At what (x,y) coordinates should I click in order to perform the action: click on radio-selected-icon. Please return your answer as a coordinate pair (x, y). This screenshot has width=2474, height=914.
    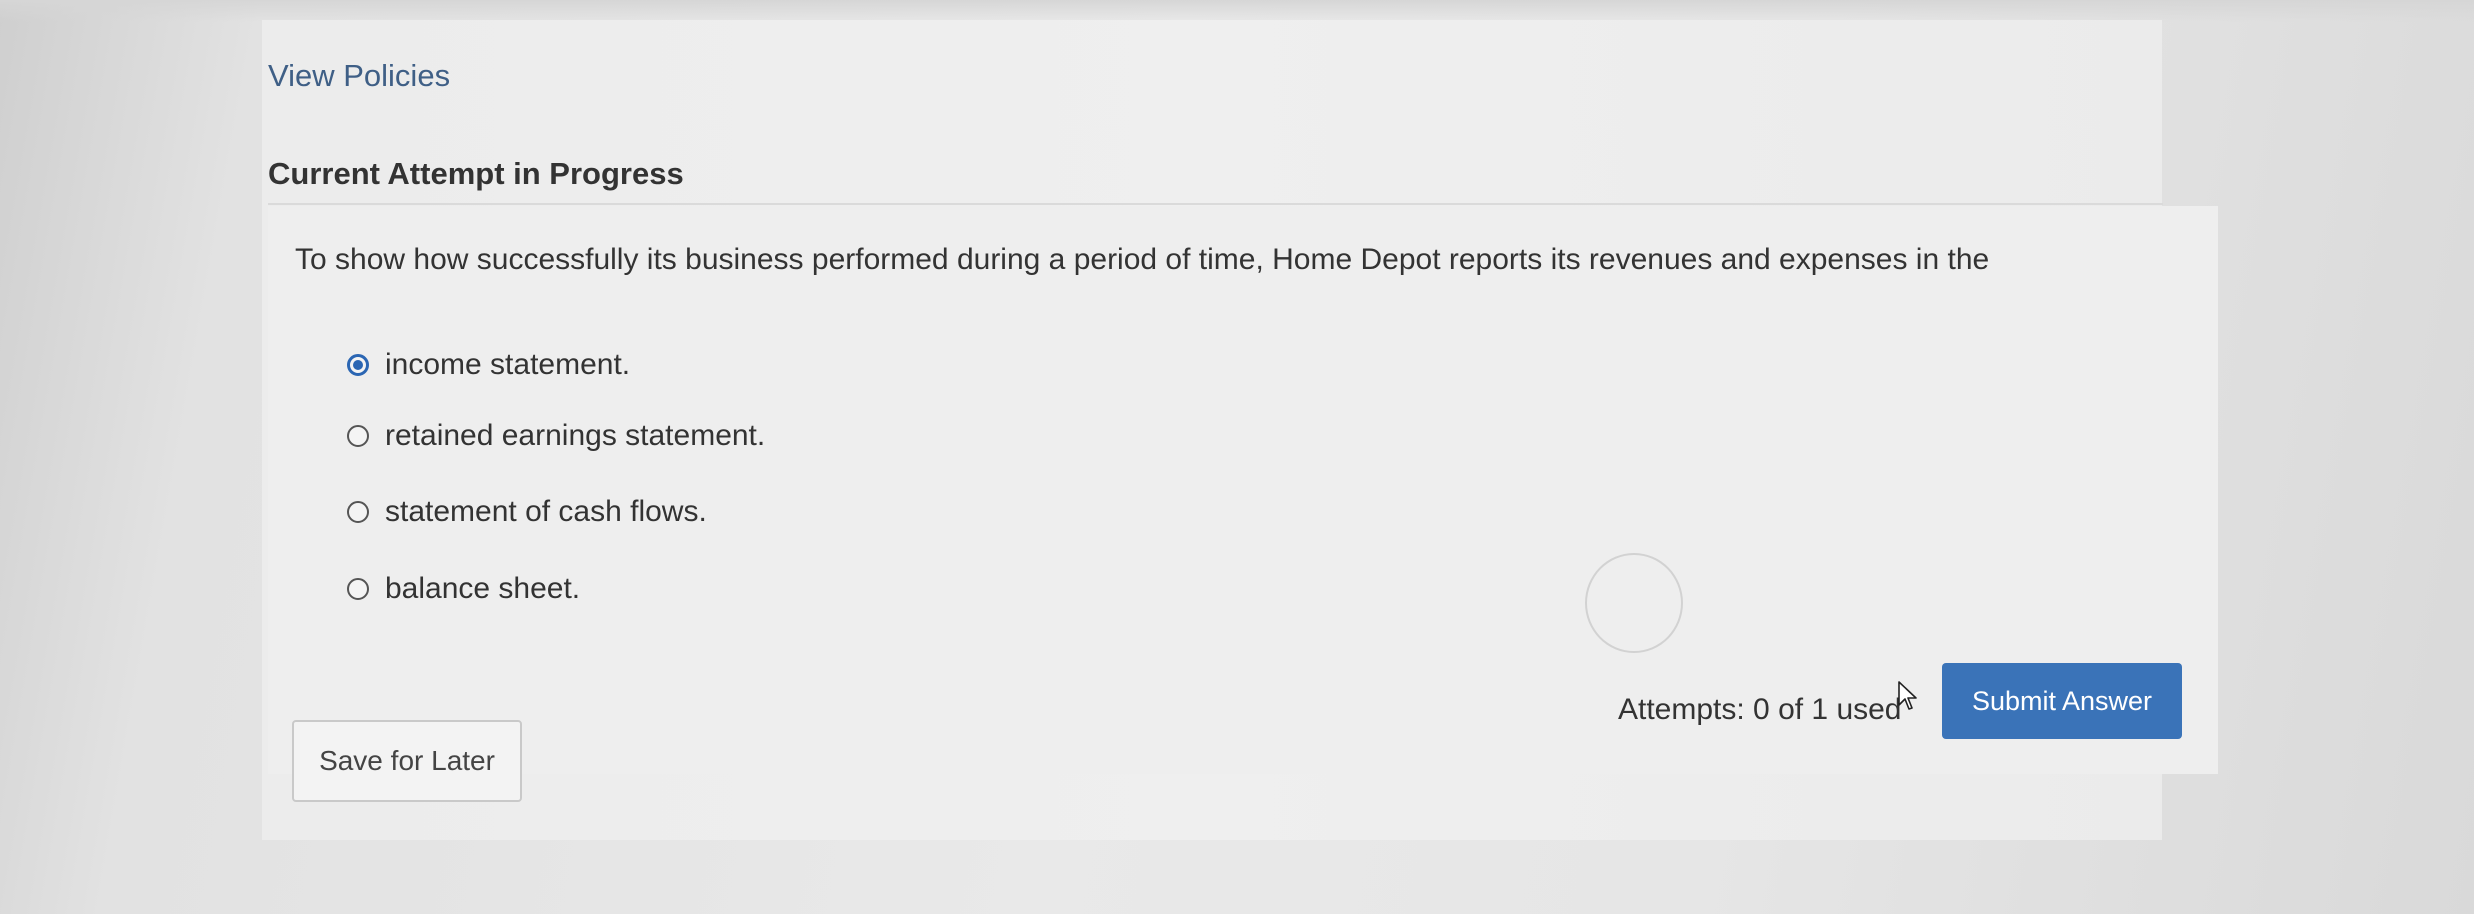
    Looking at the image, I should click on (358, 365).